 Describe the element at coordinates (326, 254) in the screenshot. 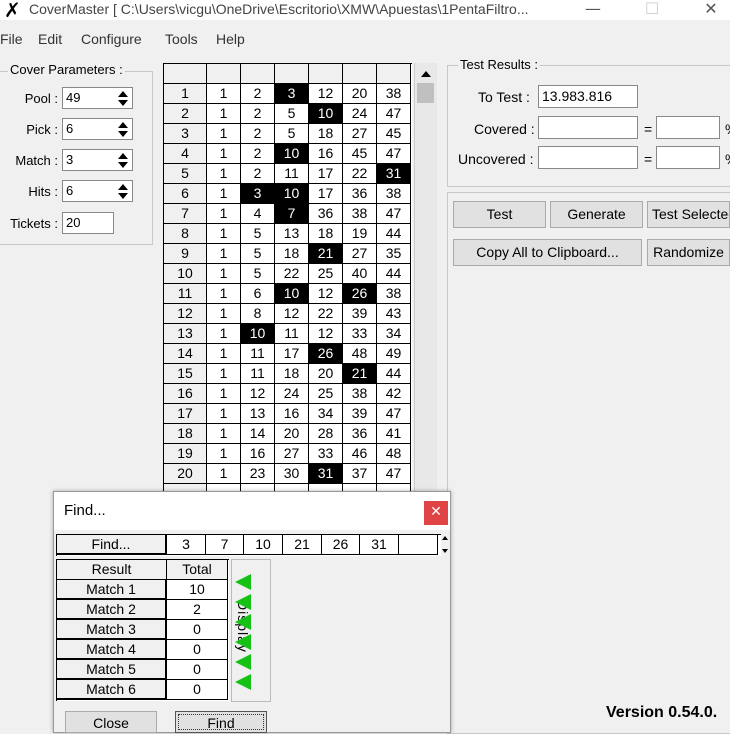

I see `grid-cell: 21` at that location.